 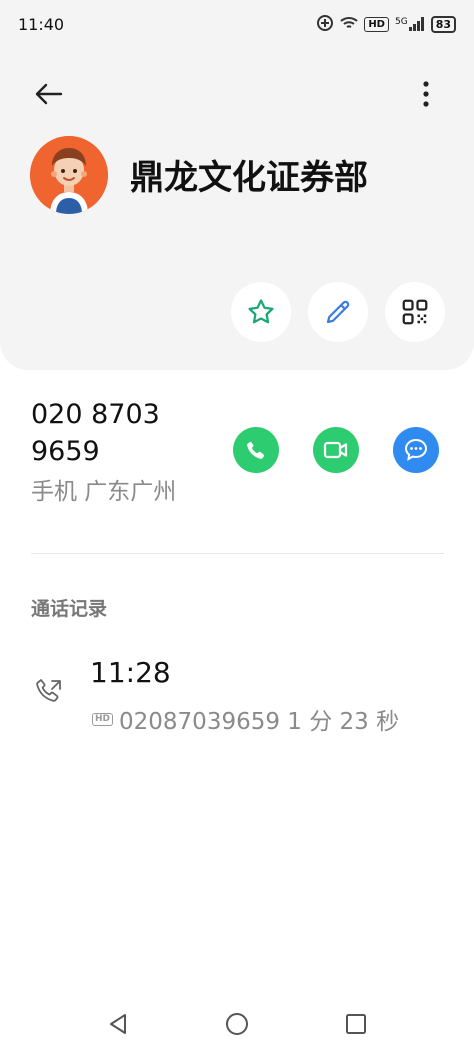 I want to click on triangle-back-icon, so click(x=118, y=1024).